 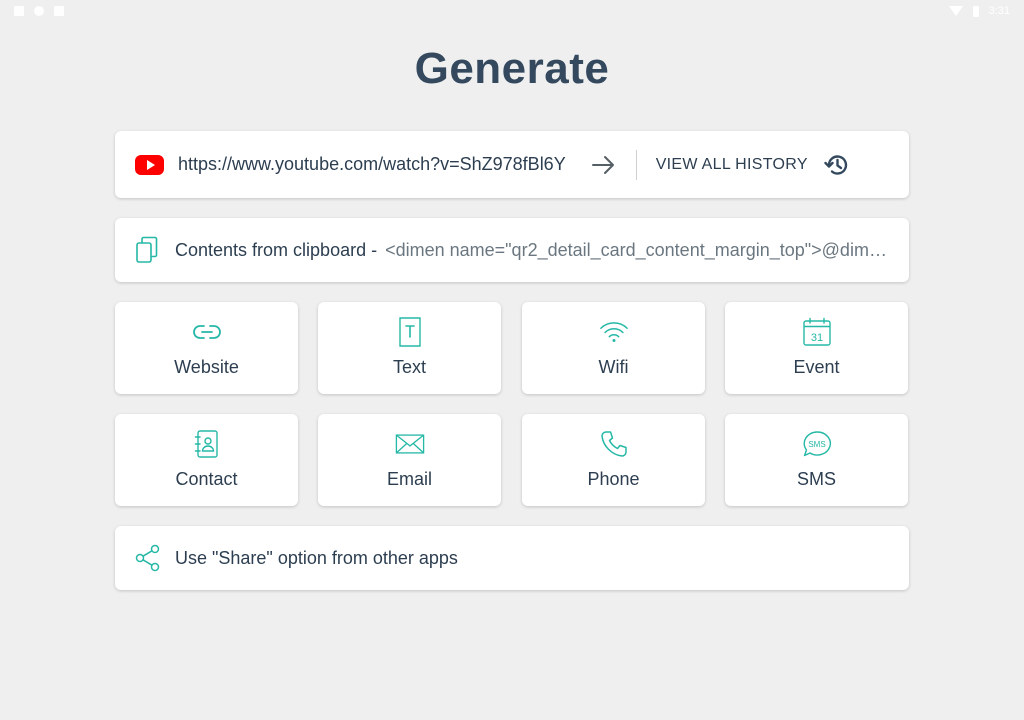 I want to click on wifi-icon, so click(x=614, y=332).